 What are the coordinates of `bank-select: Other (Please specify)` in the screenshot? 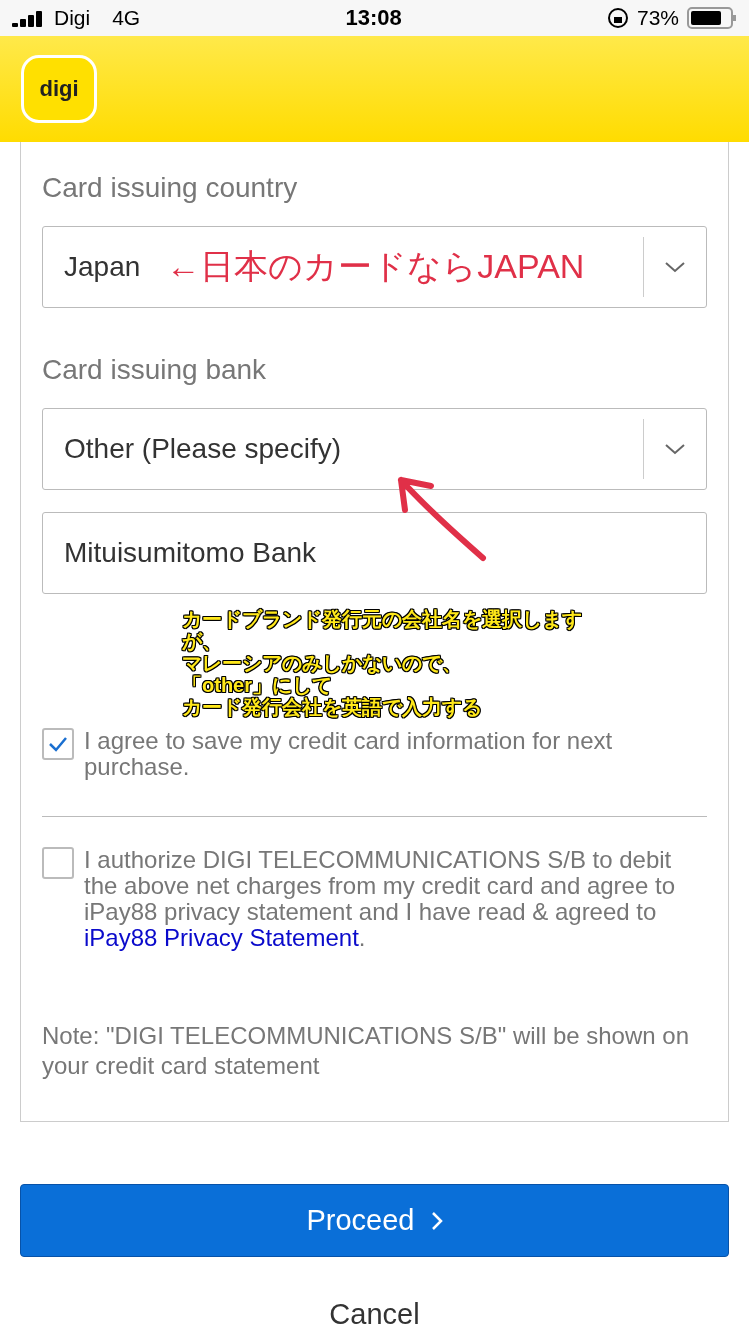 It's located at (374, 449).